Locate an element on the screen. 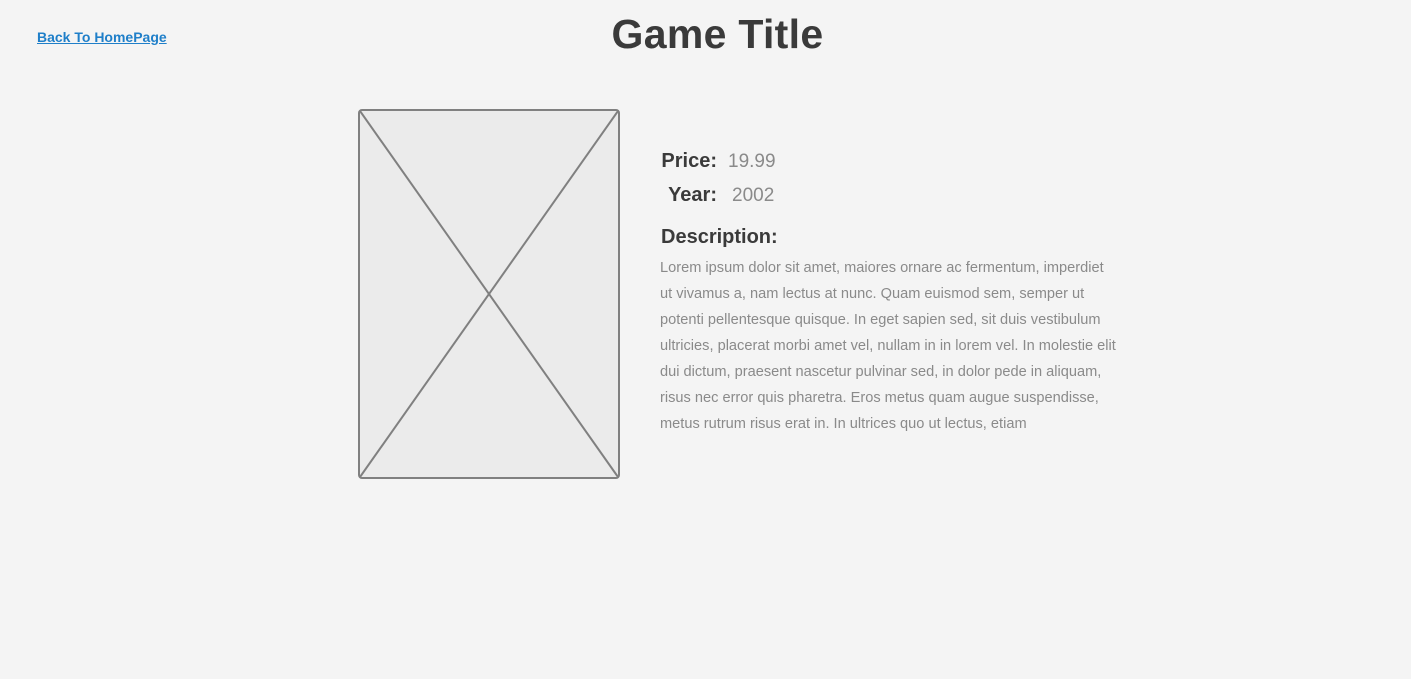 The height and width of the screenshot is (679, 1411). image-placeholder-icon is located at coordinates (489, 294).